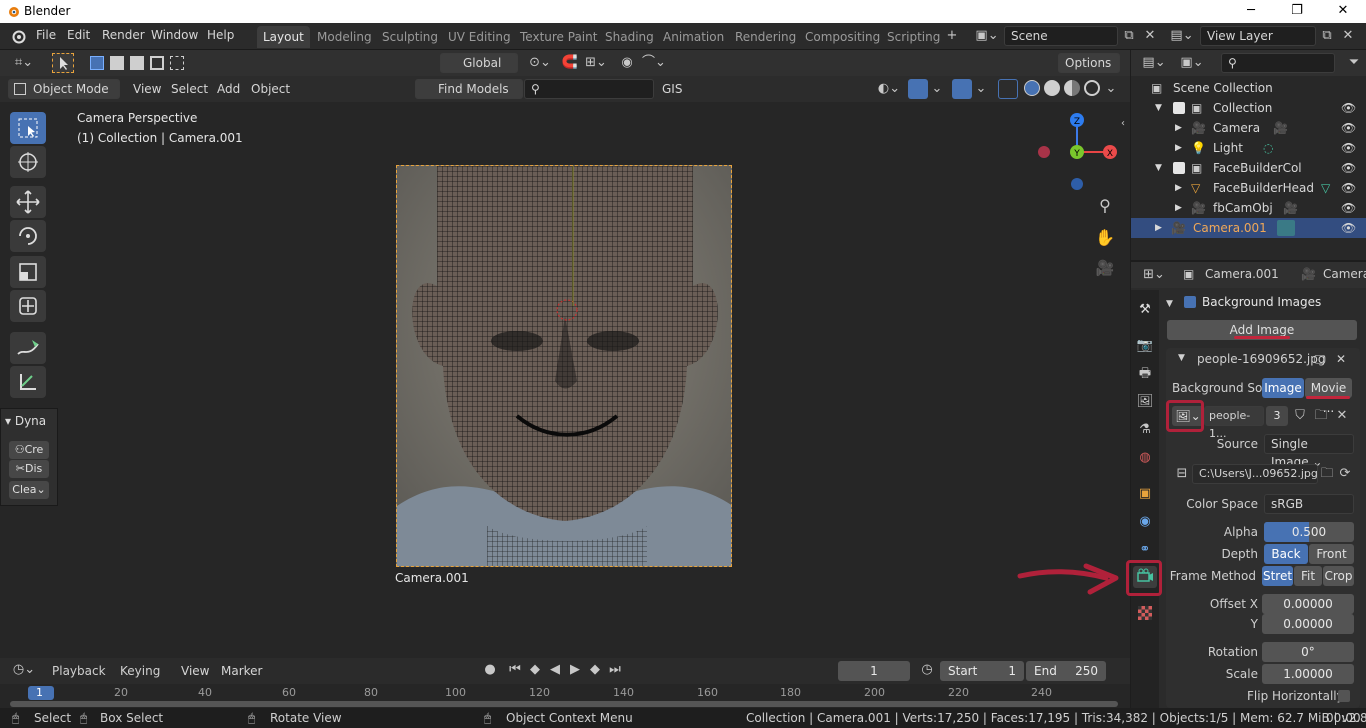 Image resolution: width=1366 pixels, height=728 pixels. Describe the element at coordinates (1145, 613) in the screenshot. I see `texture-tab-icon` at that location.